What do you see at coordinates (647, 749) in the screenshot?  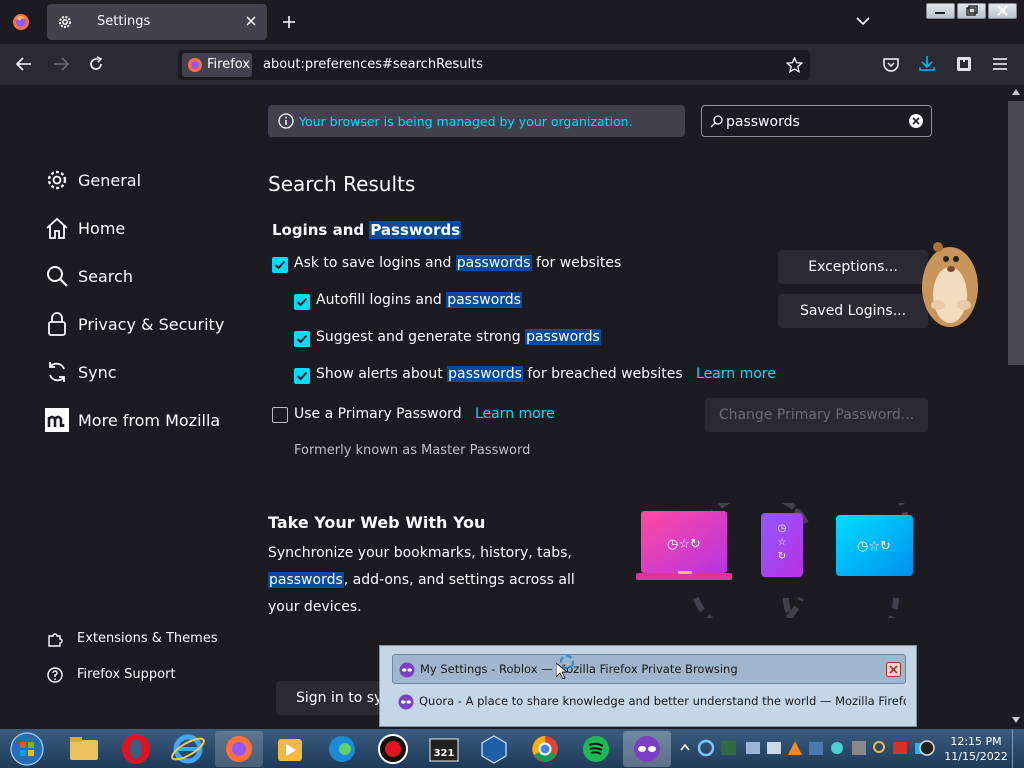 I see `firefox-private-taskbar-icon` at bounding box center [647, 749].